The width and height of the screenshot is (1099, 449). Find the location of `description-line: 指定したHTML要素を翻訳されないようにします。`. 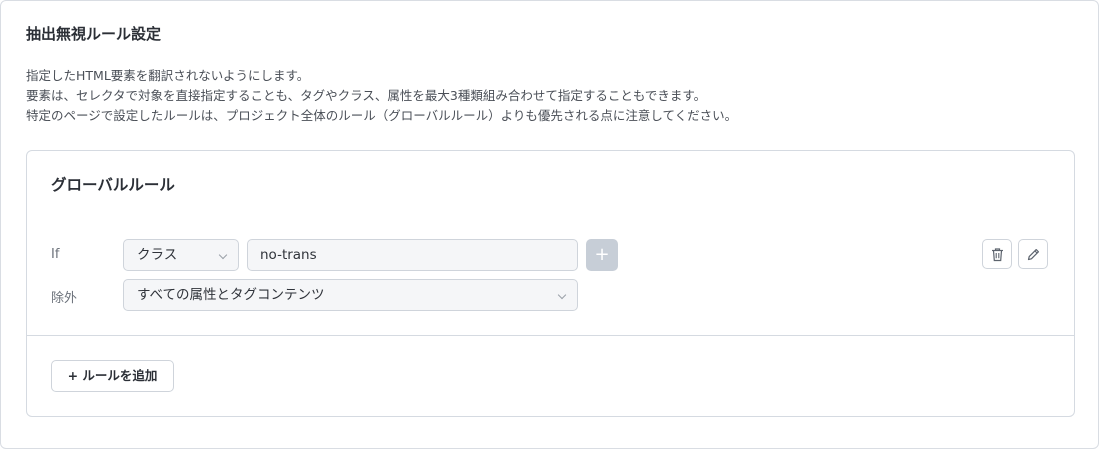

description-line: 指定したHTML要素を翻訳されないようにします。 is located at coordinates (168, 75).